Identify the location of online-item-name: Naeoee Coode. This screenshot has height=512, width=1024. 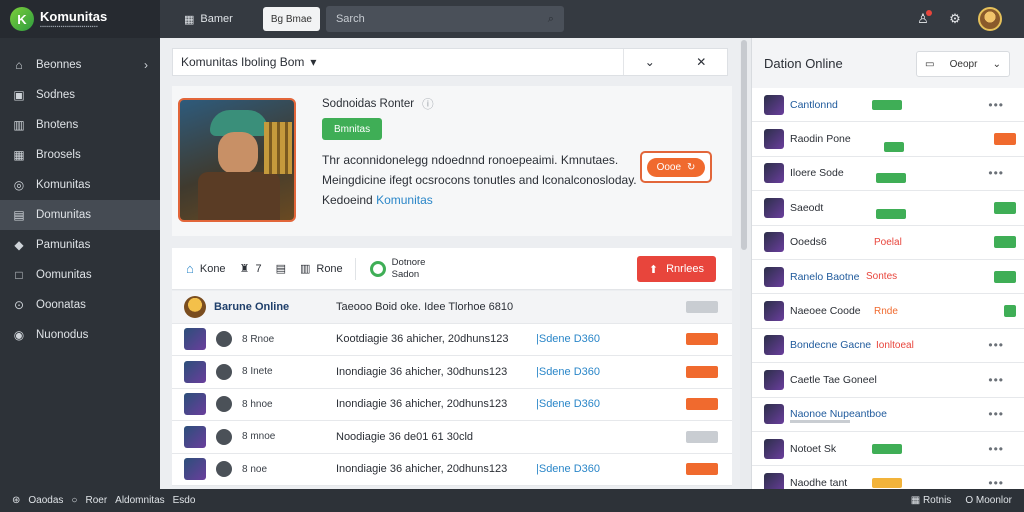
(825, 311).